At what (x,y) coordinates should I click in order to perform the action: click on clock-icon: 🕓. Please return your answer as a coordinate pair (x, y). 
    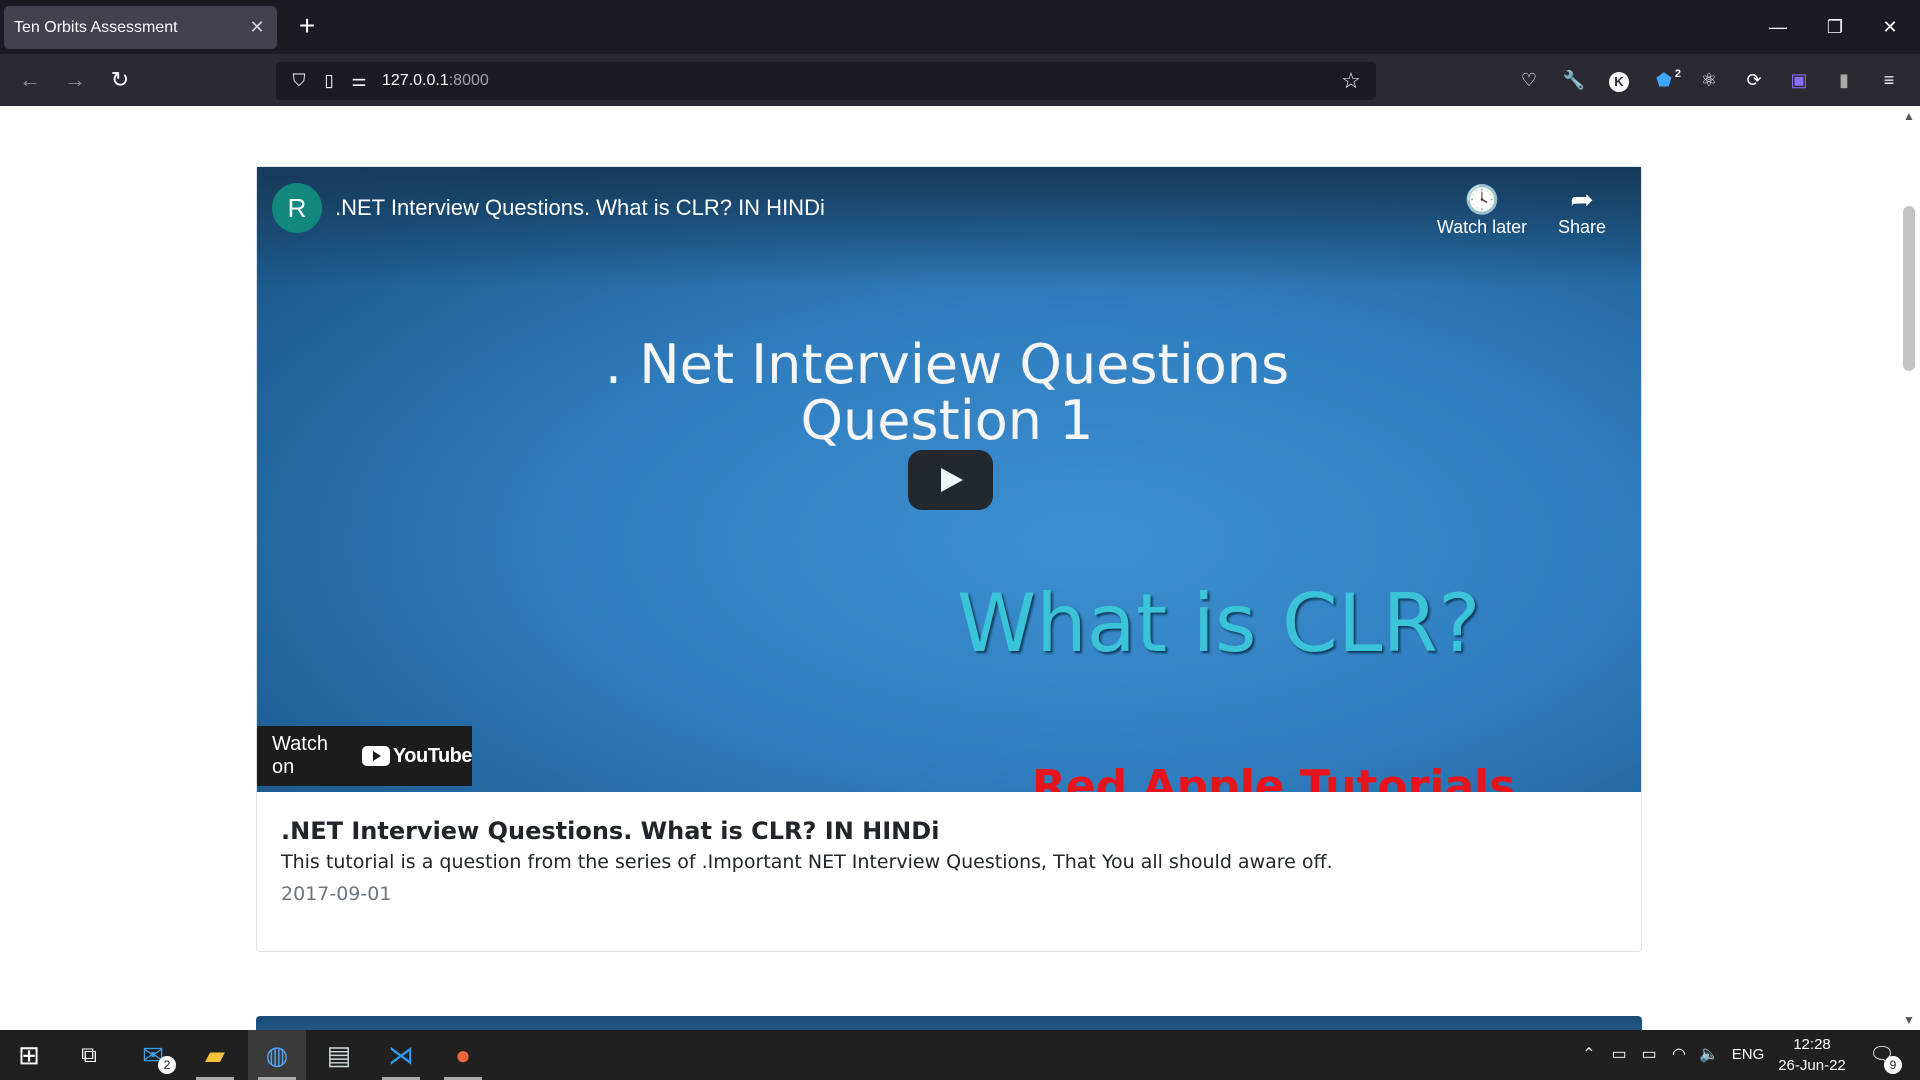
    Looking at the image, I should click on (1482, 199).